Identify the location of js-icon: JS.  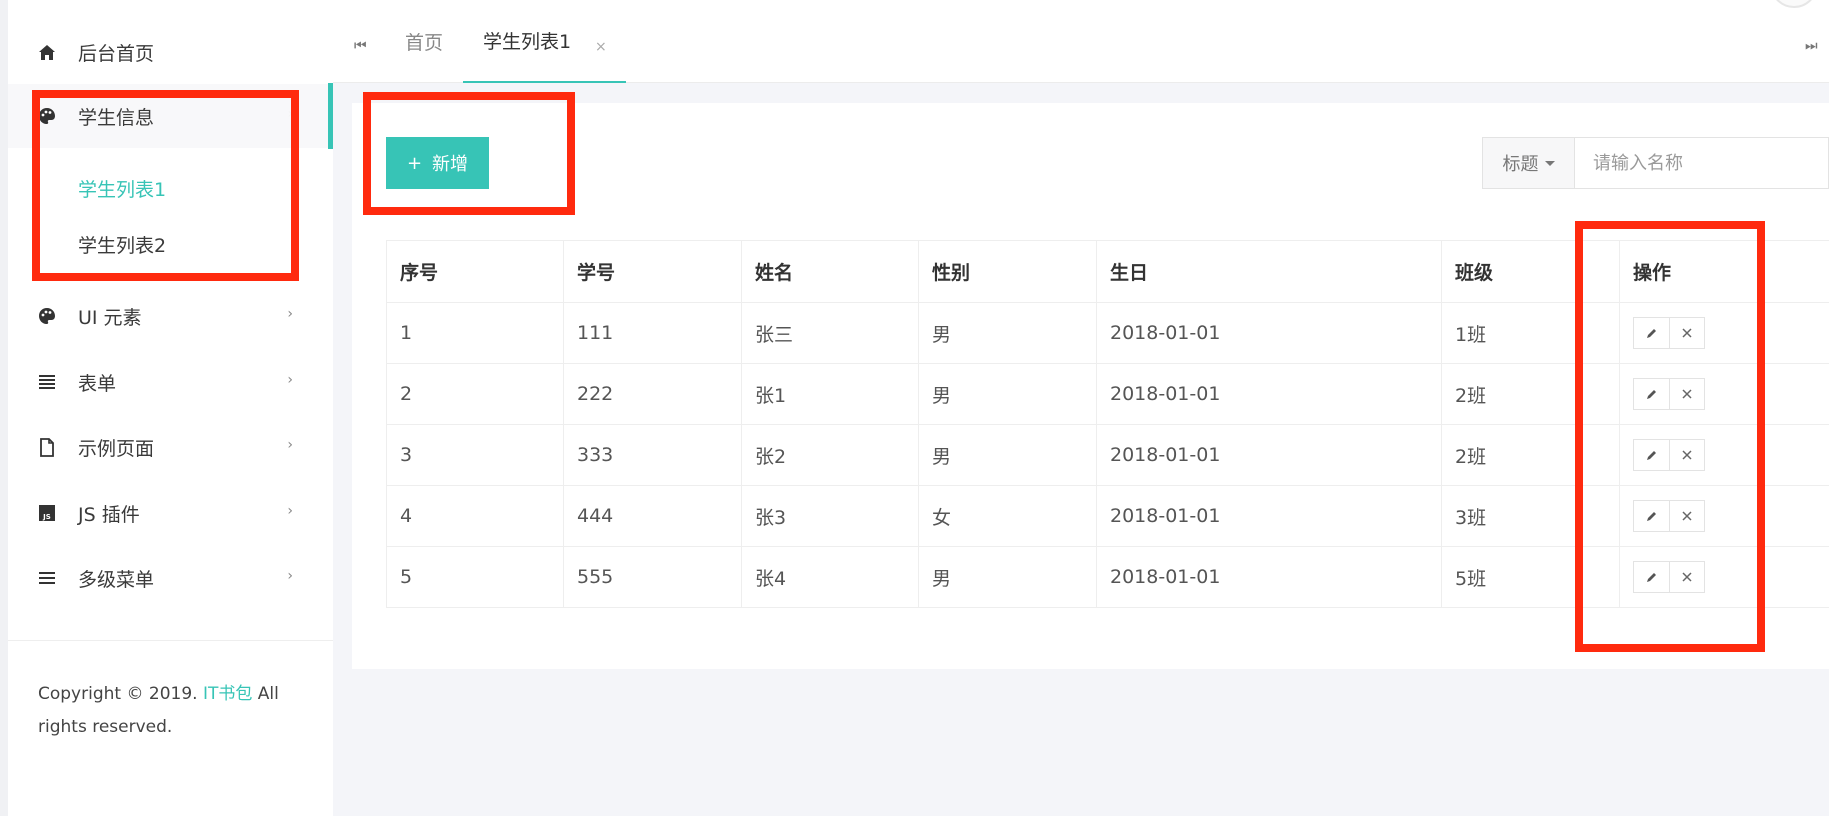
(47, 513).